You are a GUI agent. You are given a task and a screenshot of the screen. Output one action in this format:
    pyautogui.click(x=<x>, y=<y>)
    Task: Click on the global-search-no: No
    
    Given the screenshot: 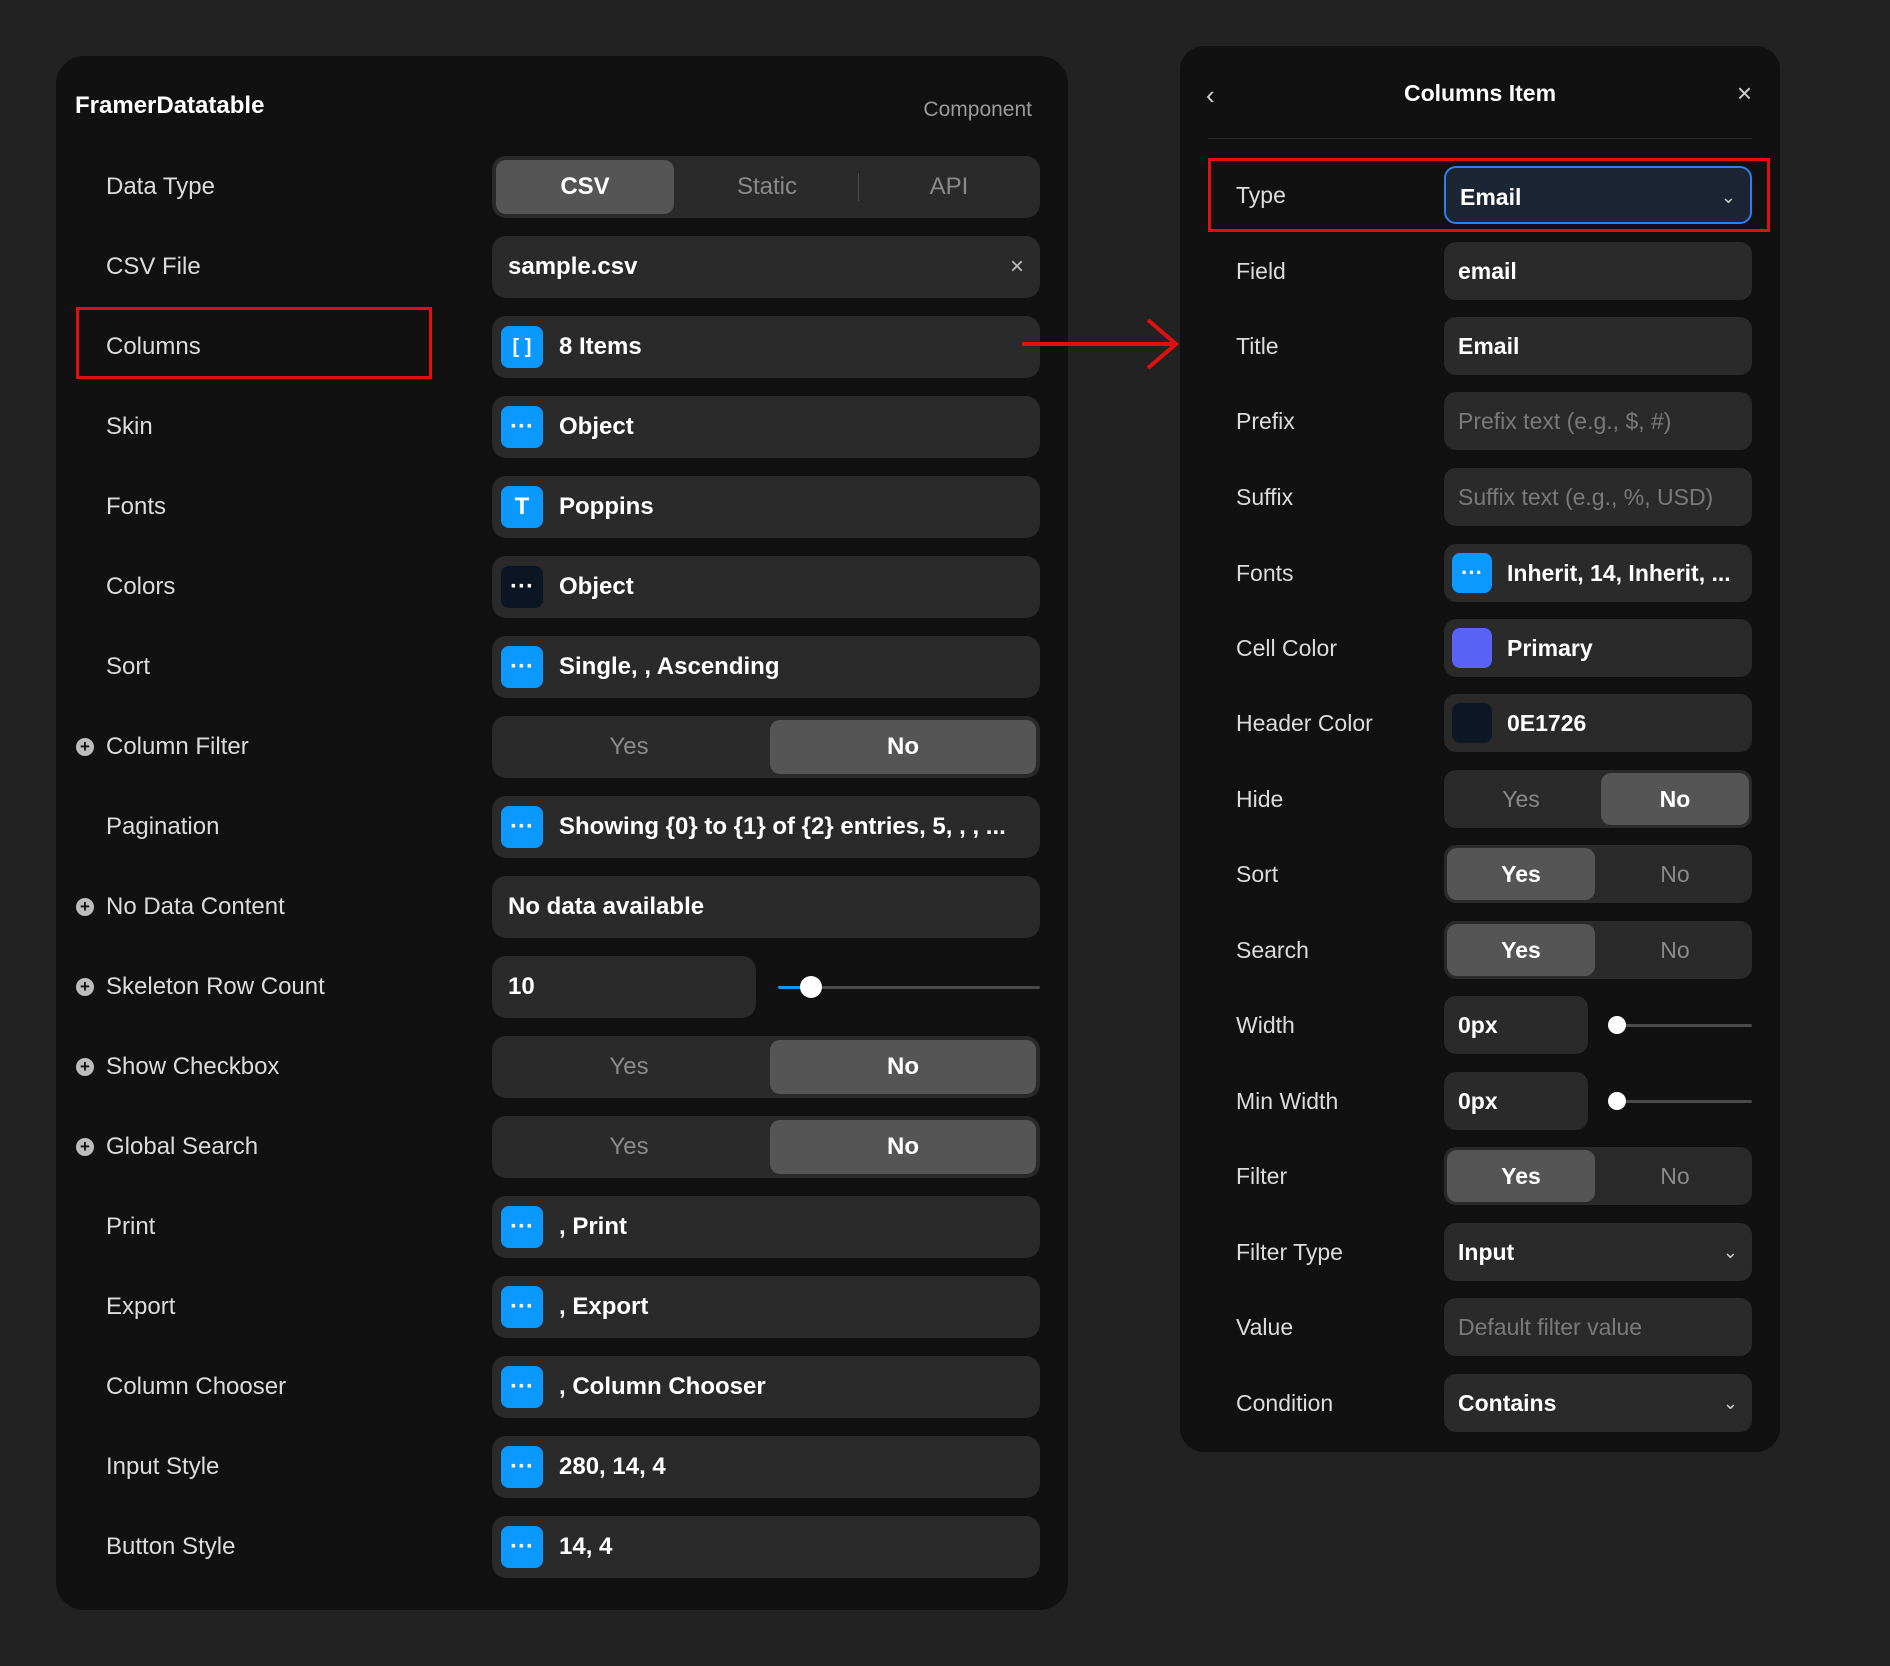 What is the action you would take?
    pyautogui.click(x=903, y=1147)
    